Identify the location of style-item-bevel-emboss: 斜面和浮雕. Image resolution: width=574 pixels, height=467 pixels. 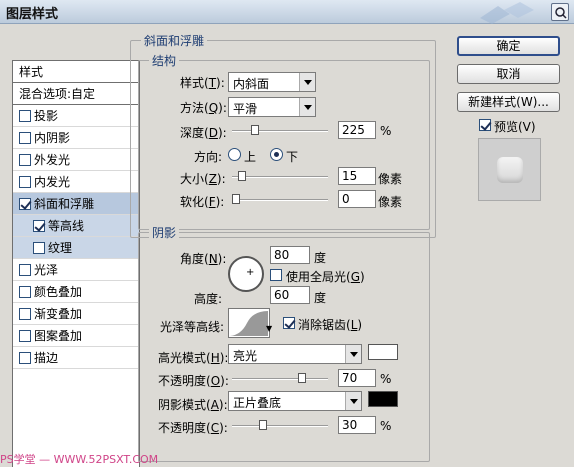
(76, 204).